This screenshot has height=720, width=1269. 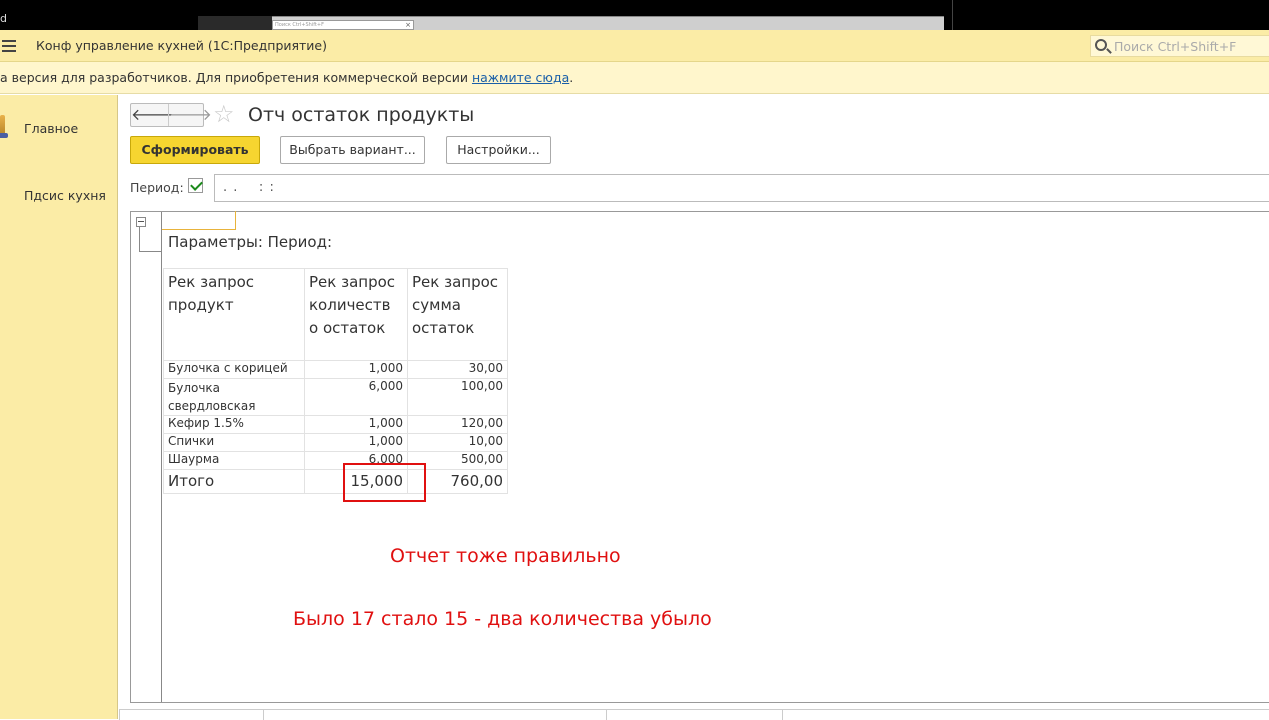 What do you see at coordinates (59, 407) in the screenshot?
I see `sections-sidebar: Главное Пдсис кухня` at bounding box center [59, 407].